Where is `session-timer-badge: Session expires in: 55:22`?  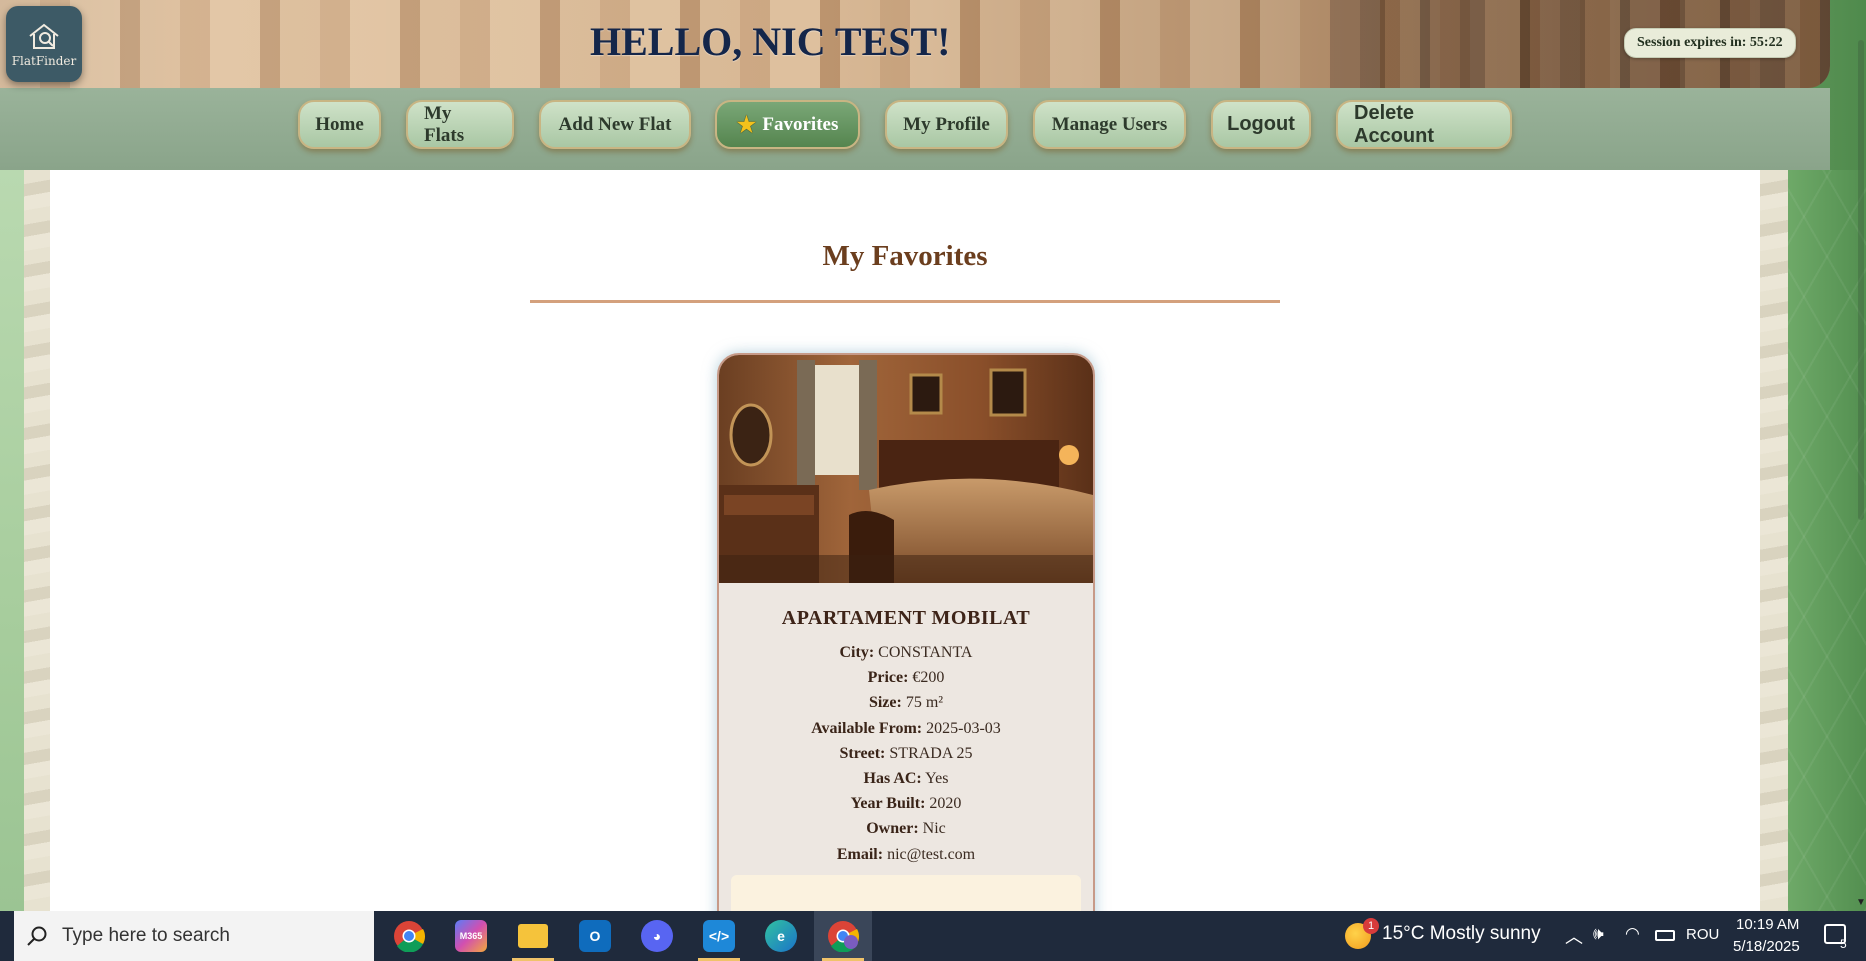 session-timer-badge: Session expires in: 55:22 is located at coordinates (1710, 43).